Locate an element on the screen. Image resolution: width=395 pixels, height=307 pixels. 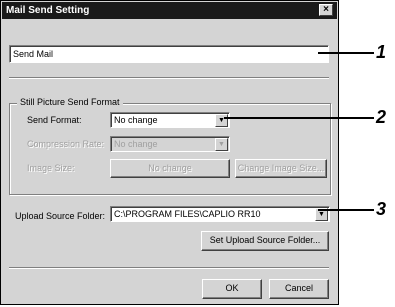
group-title: Still Picture Send Format is located at coordinates (70, 102).